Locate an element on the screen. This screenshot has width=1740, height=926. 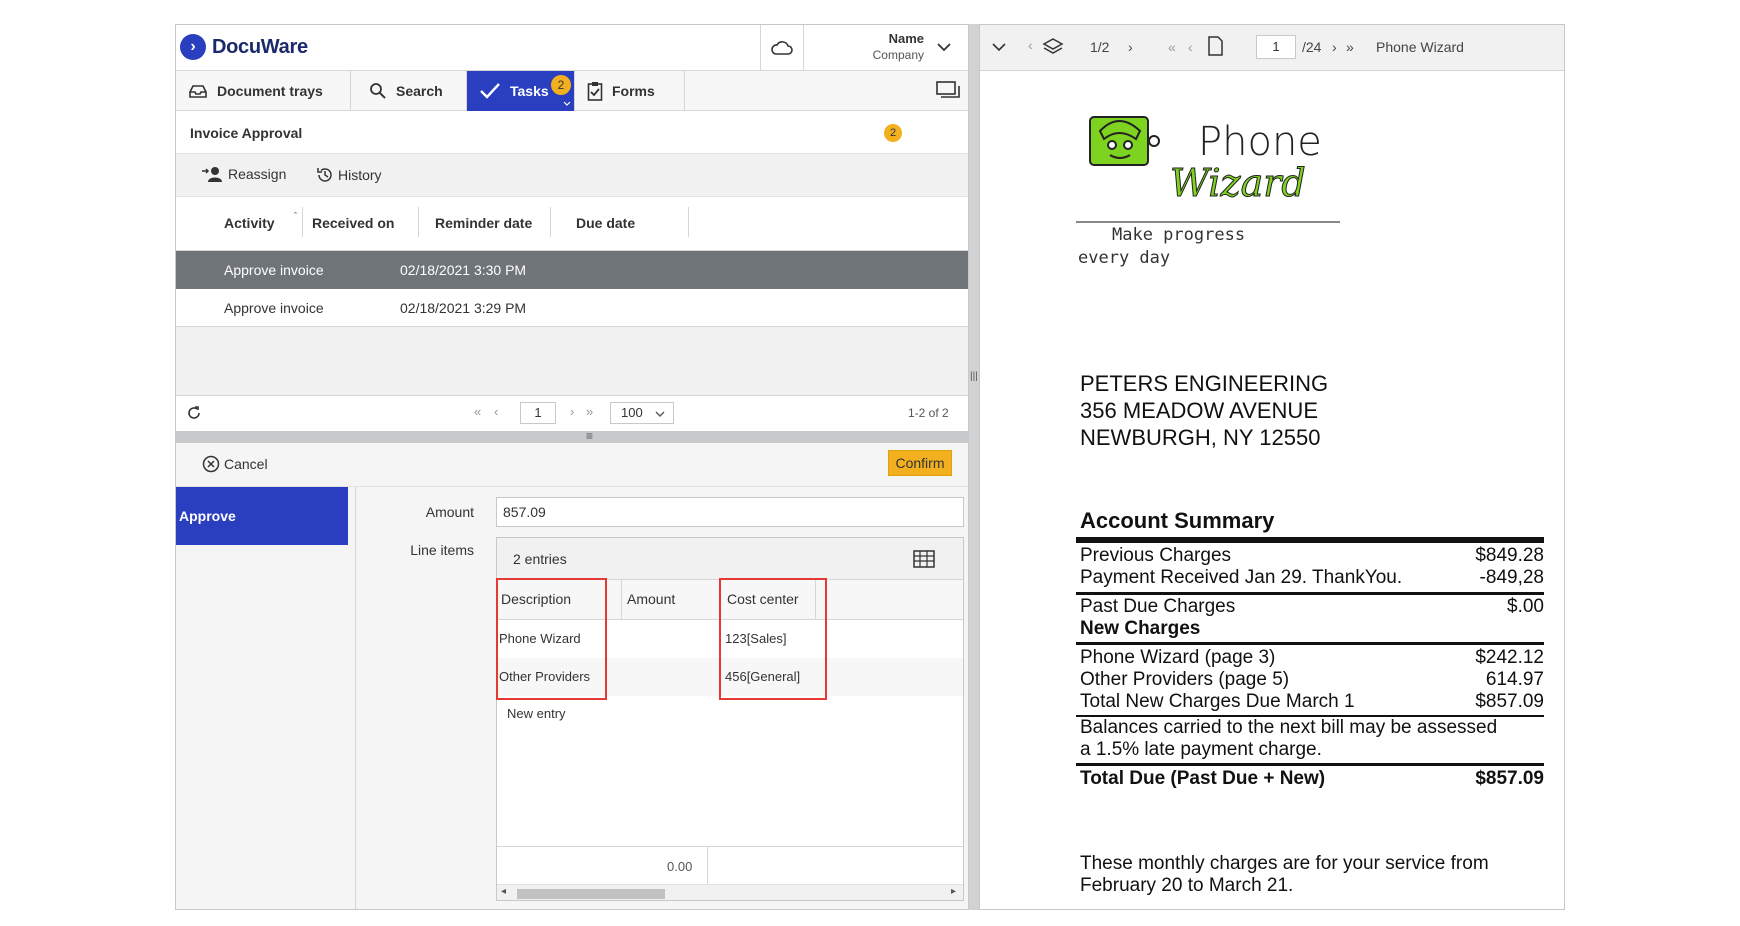
user-menu: Name Company is located at coordinates (864, 47).